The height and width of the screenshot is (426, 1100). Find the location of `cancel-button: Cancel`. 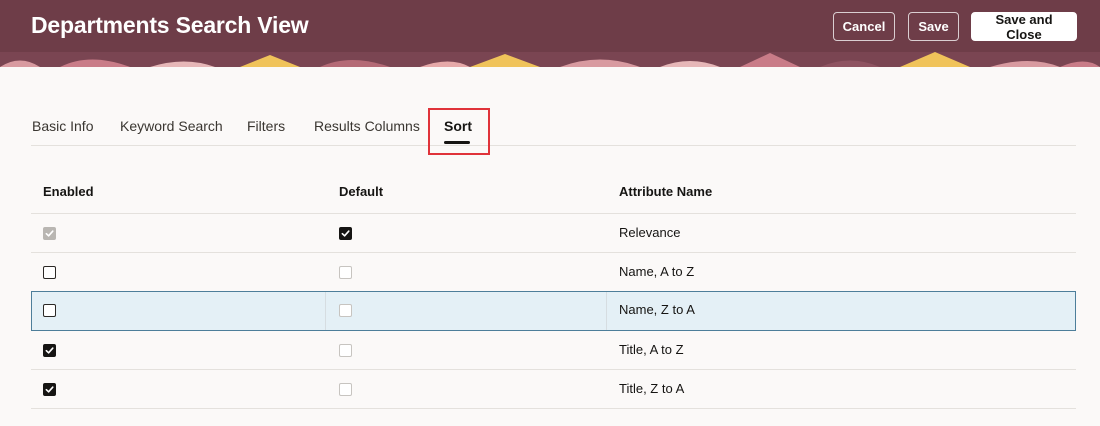

cancel-button: Cancel is located at coordinates (864, 26).